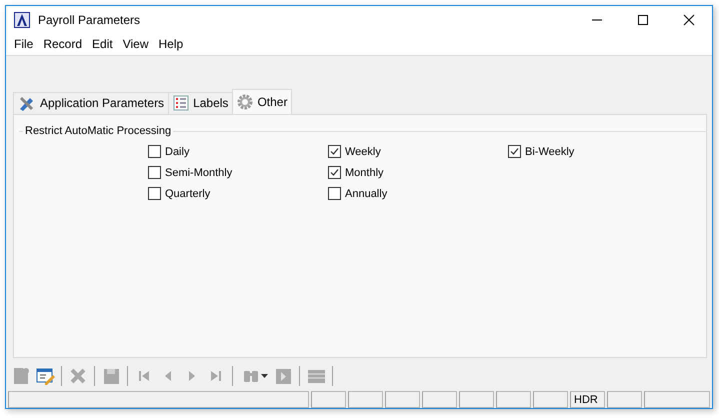  What do you see at coordinates (91, 103) in the screenshot?
I see `tab: Application Parameters` at bounding box center [91, 103].